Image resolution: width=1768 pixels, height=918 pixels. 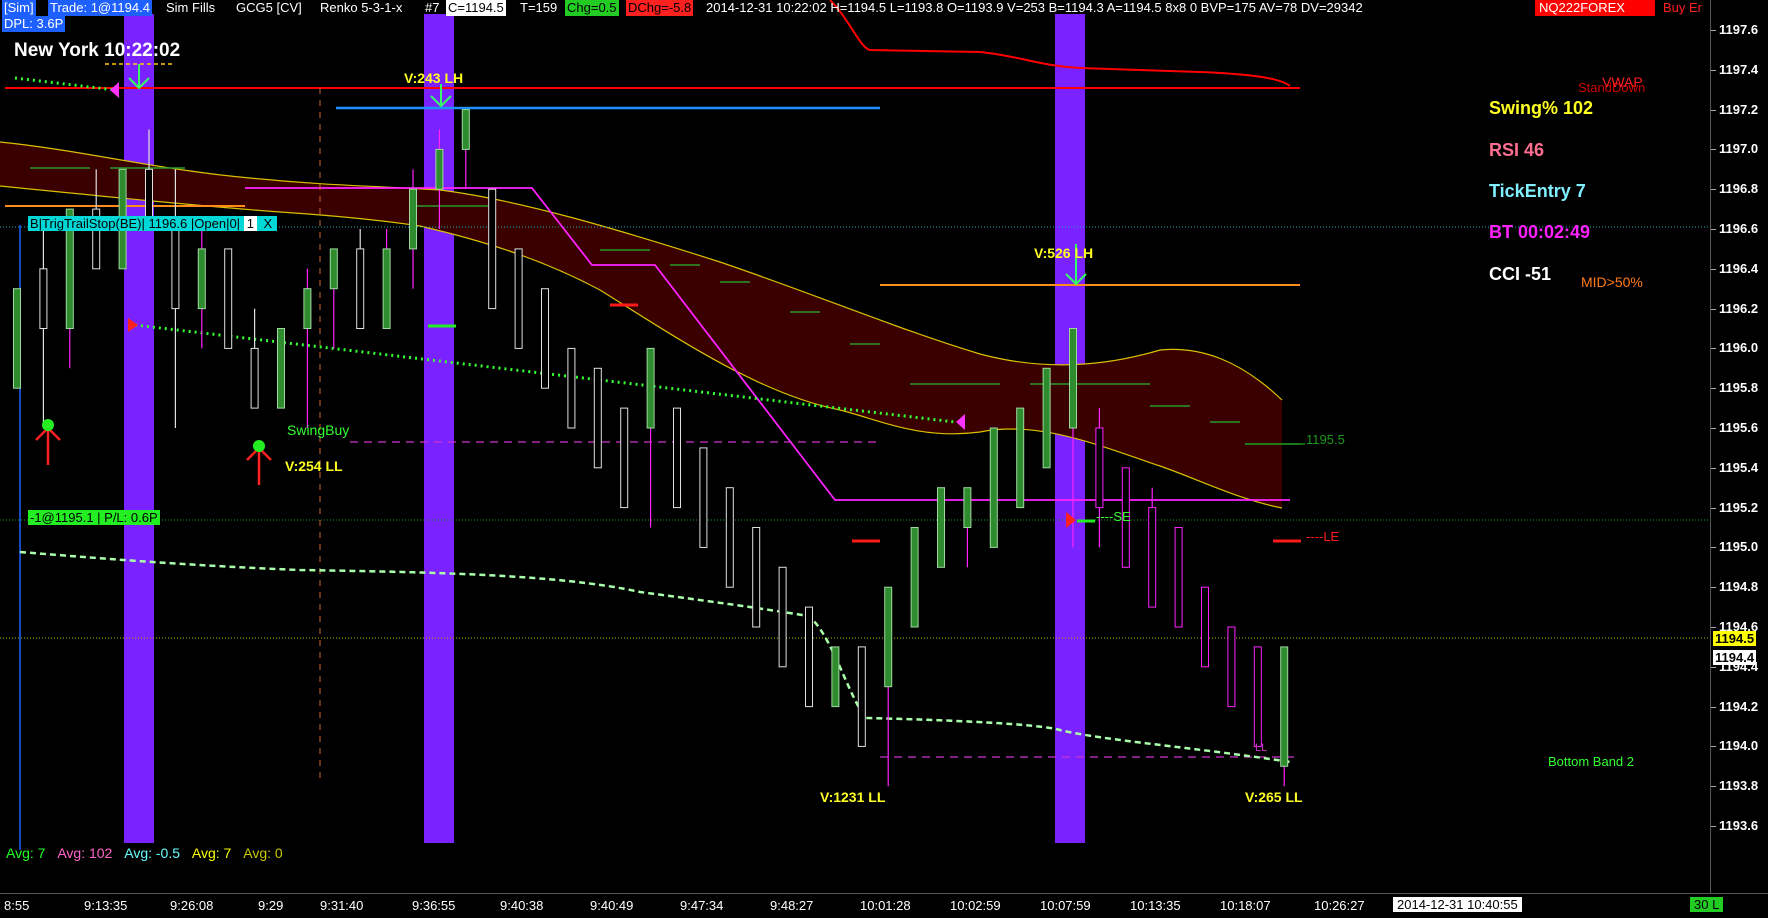 I want to click on price-tick: 1196.0, so click(x=1739, y=348).